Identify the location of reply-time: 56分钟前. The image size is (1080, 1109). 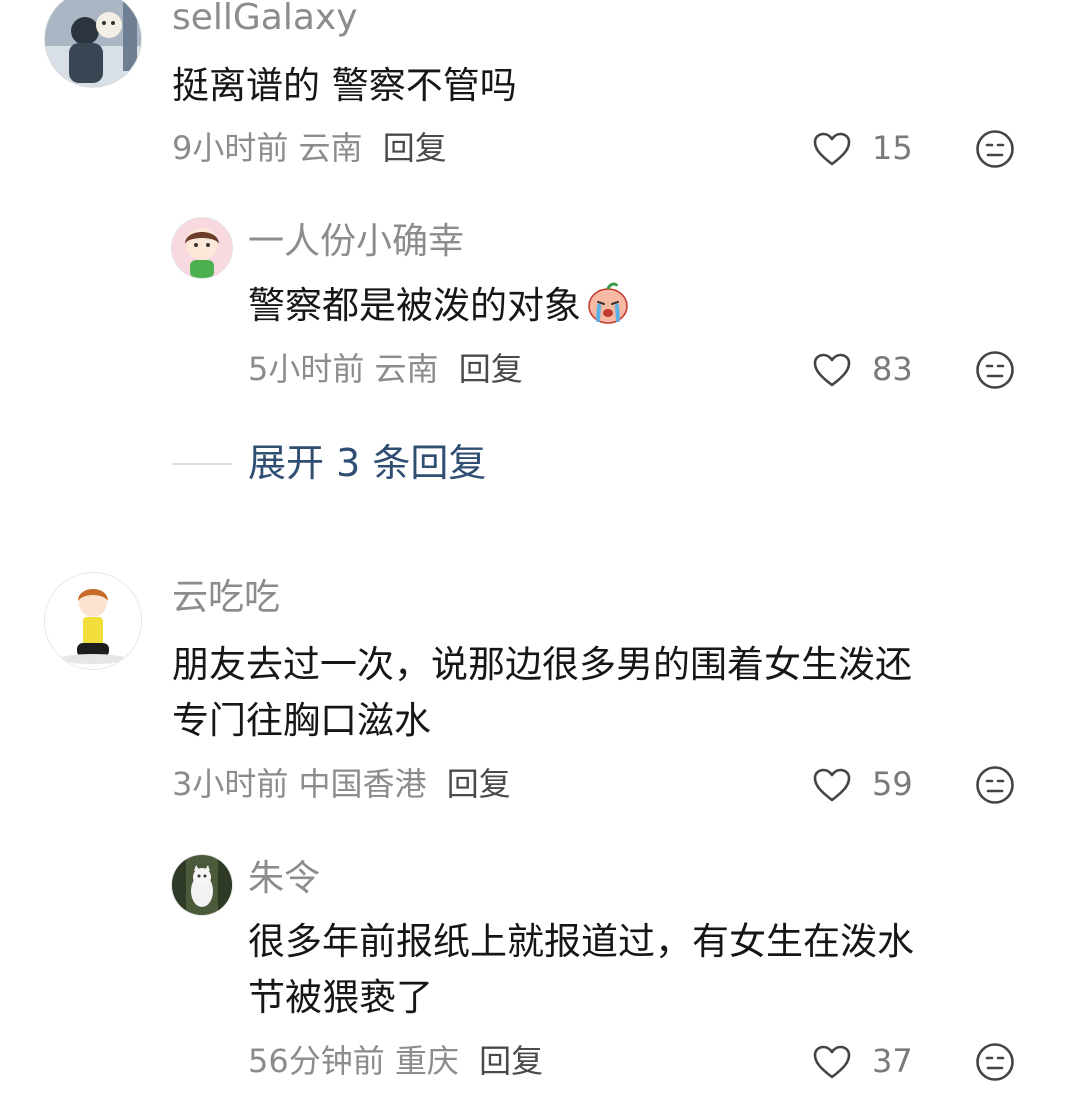
(316, 1061).